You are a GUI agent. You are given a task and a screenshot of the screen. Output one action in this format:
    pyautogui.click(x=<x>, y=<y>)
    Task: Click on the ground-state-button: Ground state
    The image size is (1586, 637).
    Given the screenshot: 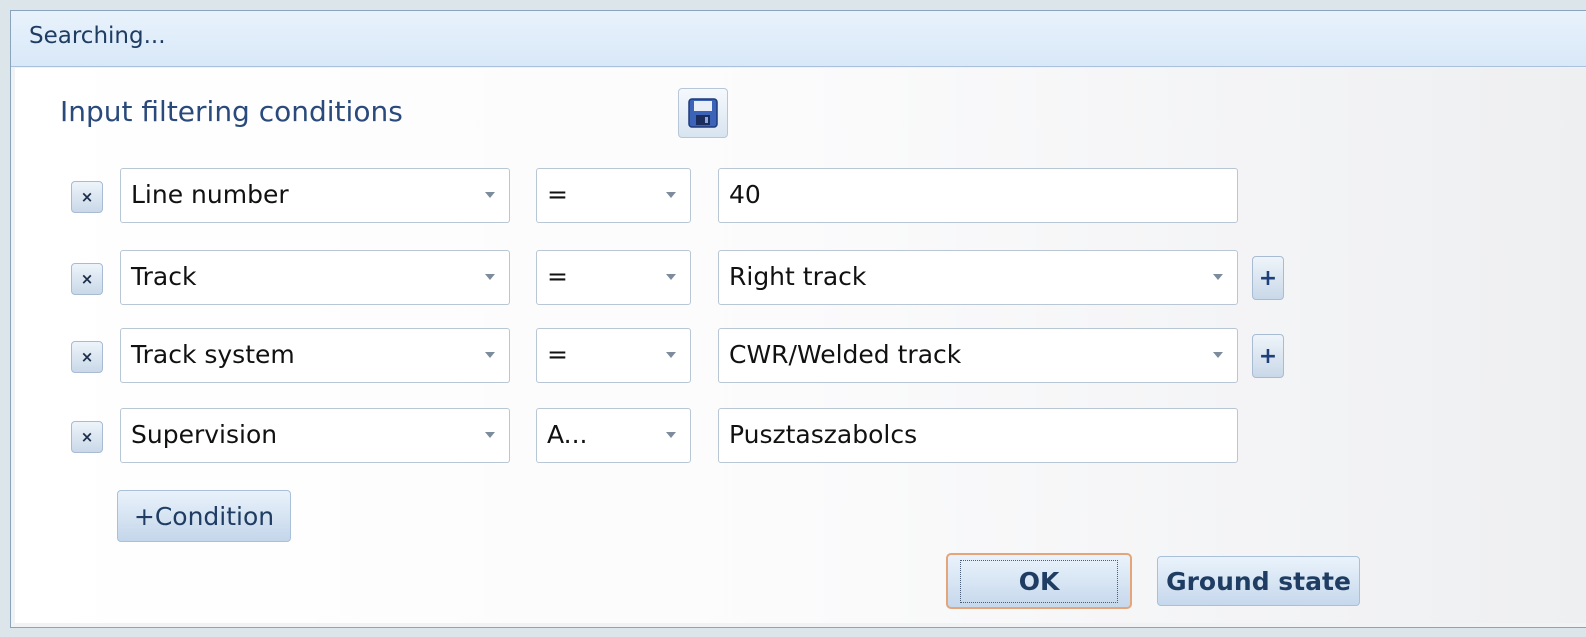 What is the action you would take?
    pyautogui.click(x=1258, y=581)
    